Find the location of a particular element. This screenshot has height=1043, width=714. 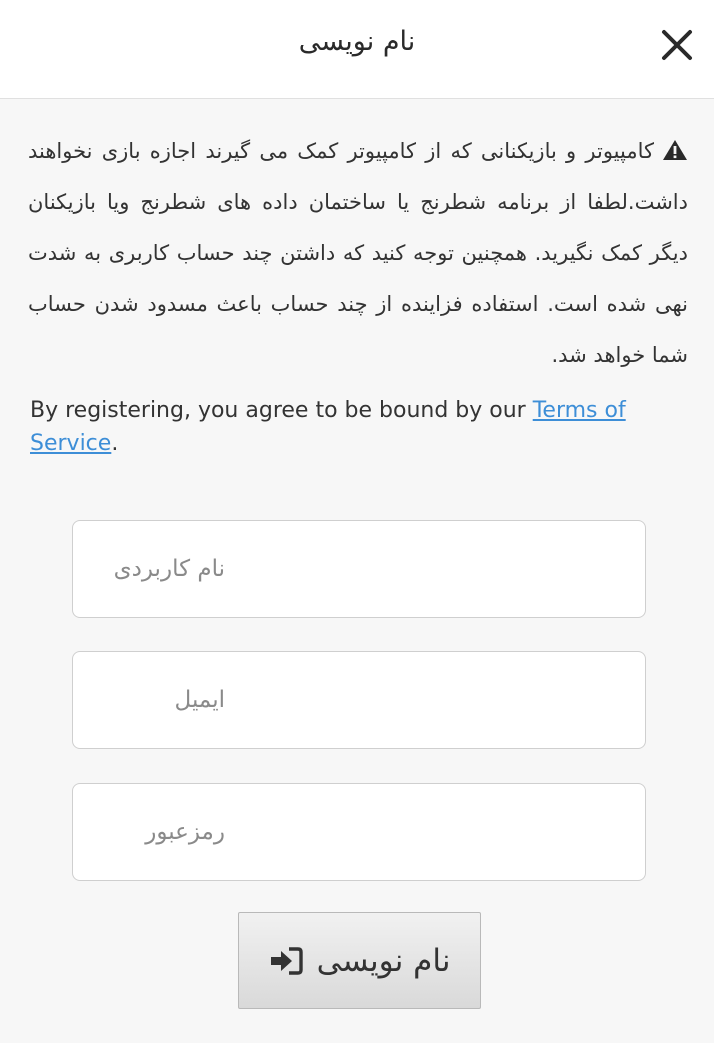

dialog-header: نام نویسی is located at coordinates (357, 49).